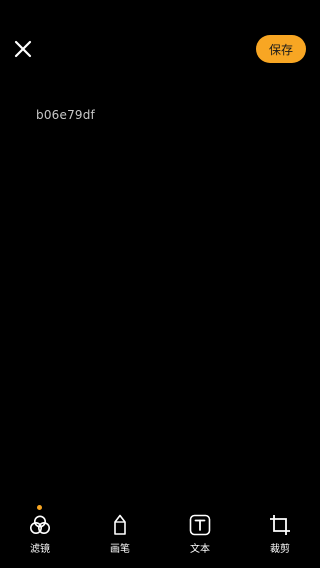 The image size is (320, 568). Describe the element at coordinates (40, 524) in the screenshot. I see `filter-icon` at that location.